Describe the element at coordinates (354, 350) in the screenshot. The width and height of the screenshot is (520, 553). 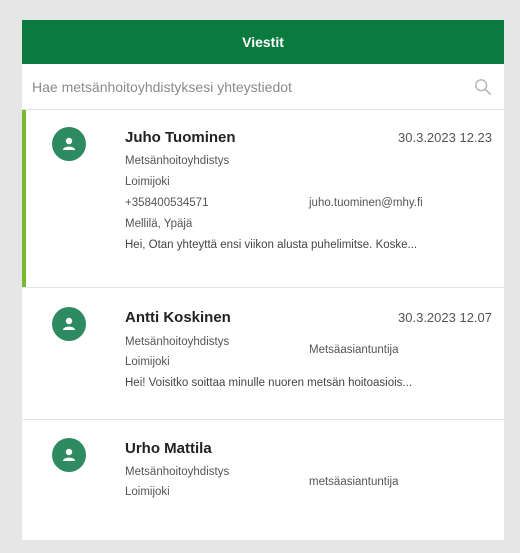
I see `contact-role: Metsäasiantuntija` at that location.